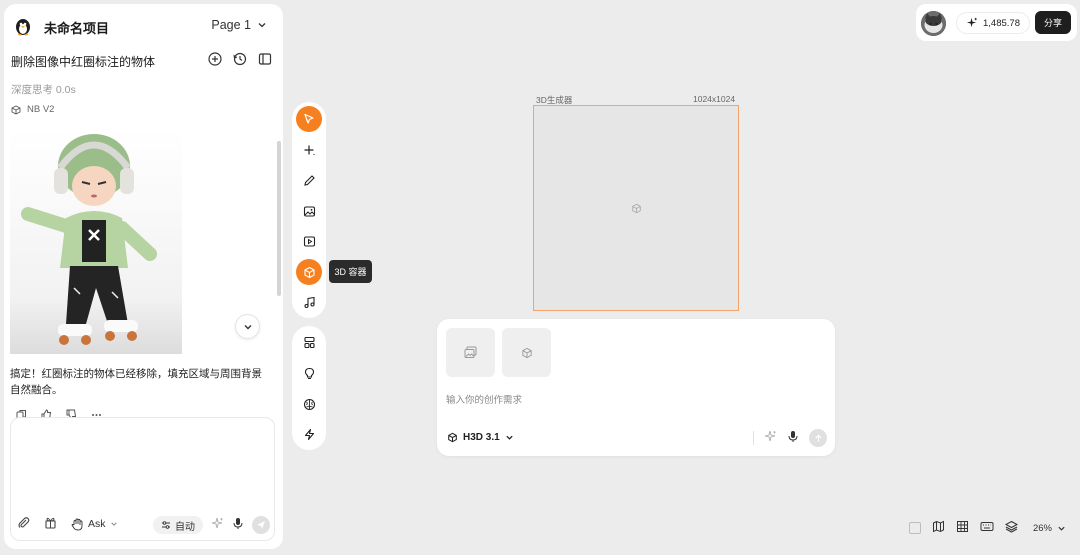 This screenshot has width=1080, height=555. I want to click on tool-select, so click(309, 119).